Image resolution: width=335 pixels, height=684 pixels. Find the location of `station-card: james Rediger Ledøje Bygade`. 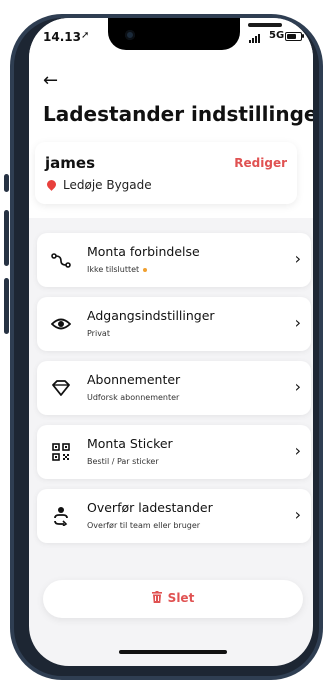

station-card: james Rediger Ledøje Bygade is located at coordinates (166, 173).